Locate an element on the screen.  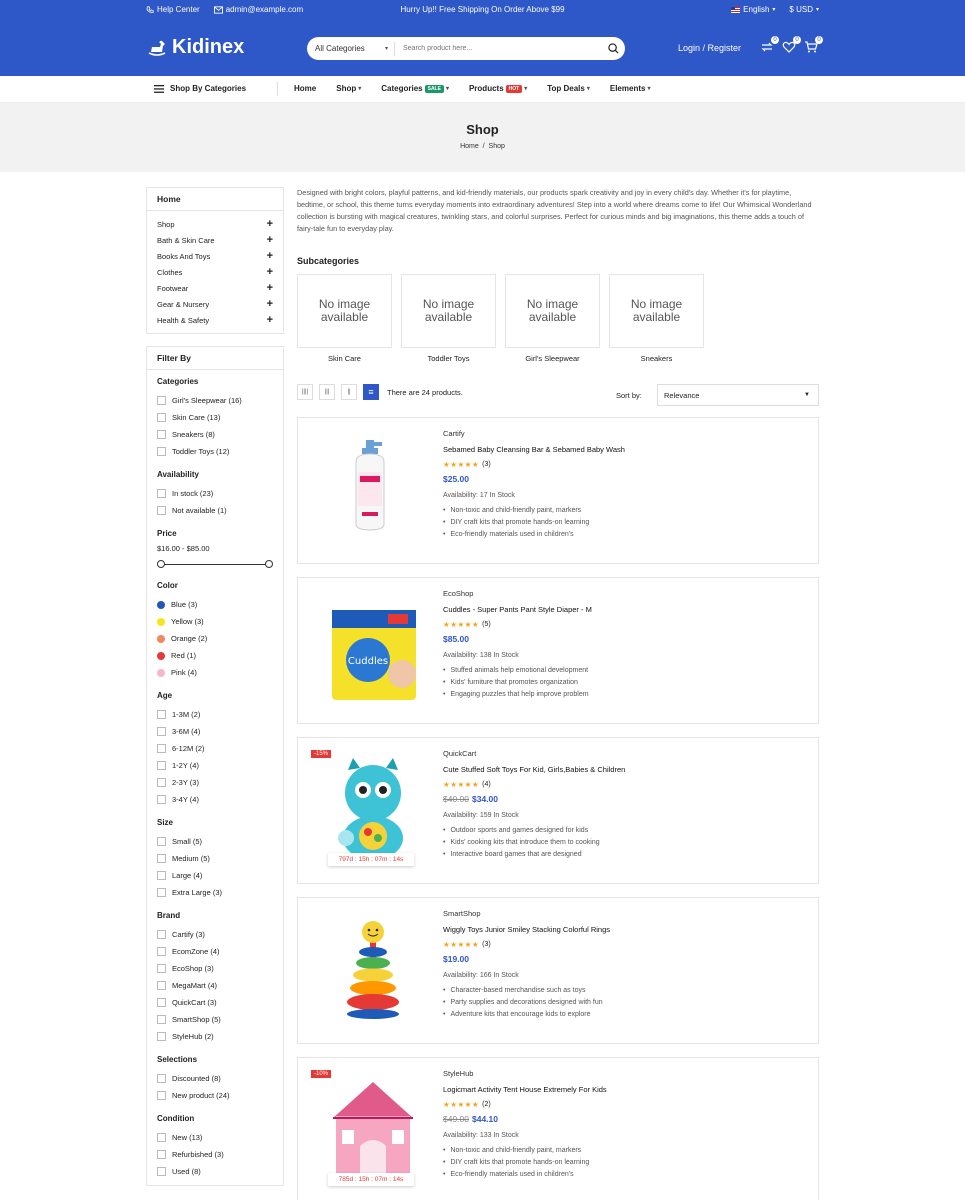
product-image: Cuddles is located at coordinates (373, 650).